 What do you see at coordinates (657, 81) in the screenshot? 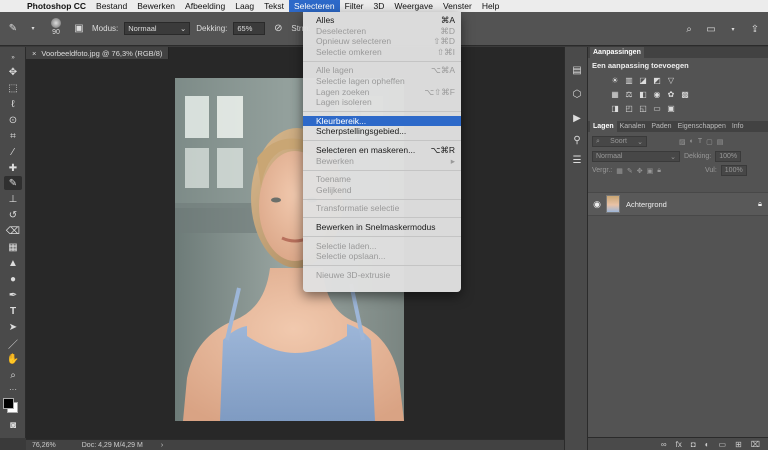
I see `exposure-icon: ◩` at bounding box center [657, 81].